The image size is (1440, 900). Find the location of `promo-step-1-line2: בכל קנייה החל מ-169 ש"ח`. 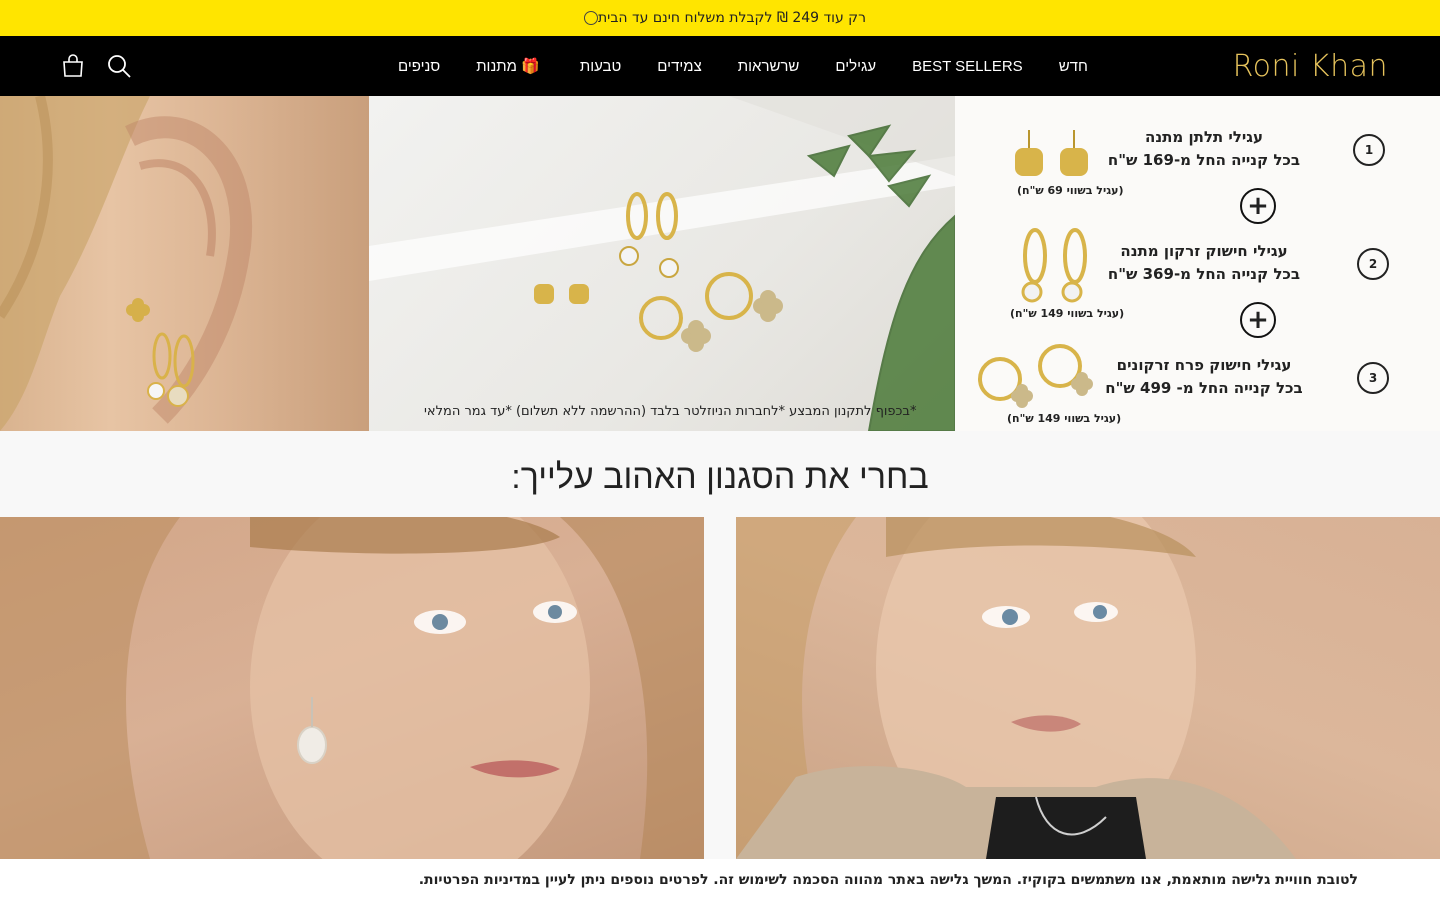

promo-step-1-line2: בכל קנייה החל מ-169 ש"ח is located at coordinates (1204, 160).